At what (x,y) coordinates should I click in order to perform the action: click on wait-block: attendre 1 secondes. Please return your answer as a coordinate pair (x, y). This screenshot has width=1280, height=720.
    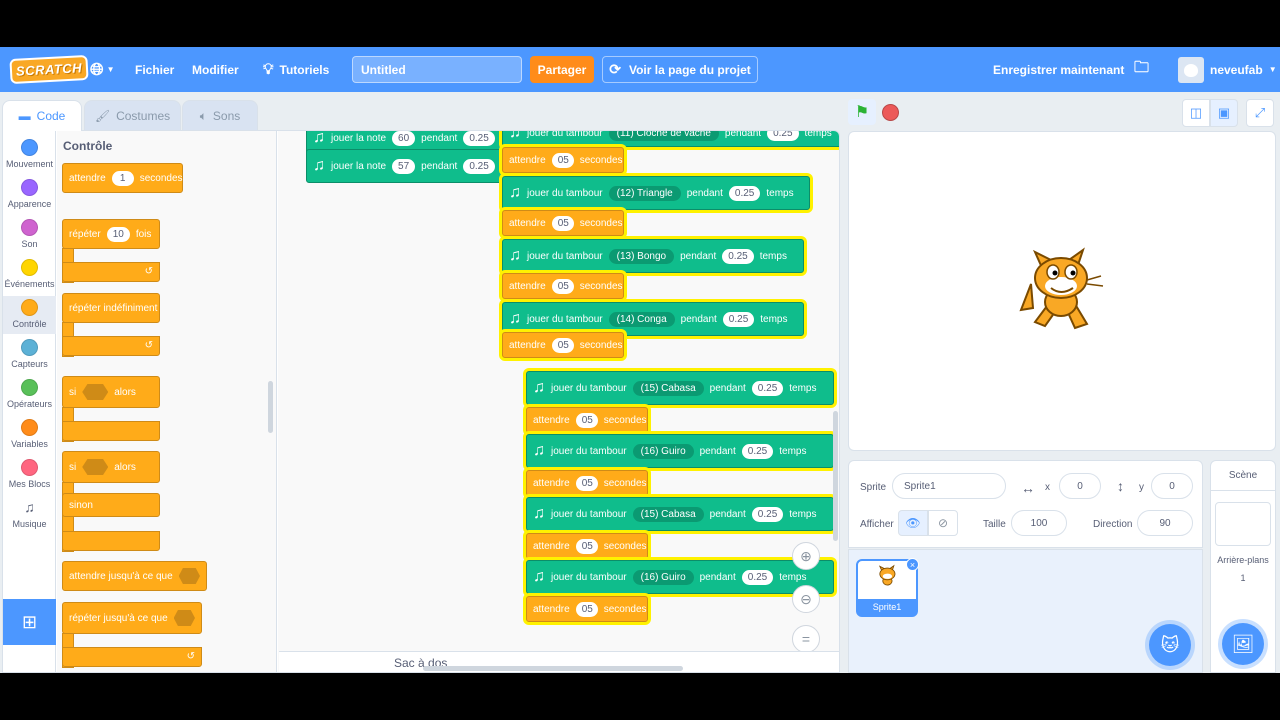
    Looking at the image, I should click on (122, 178).